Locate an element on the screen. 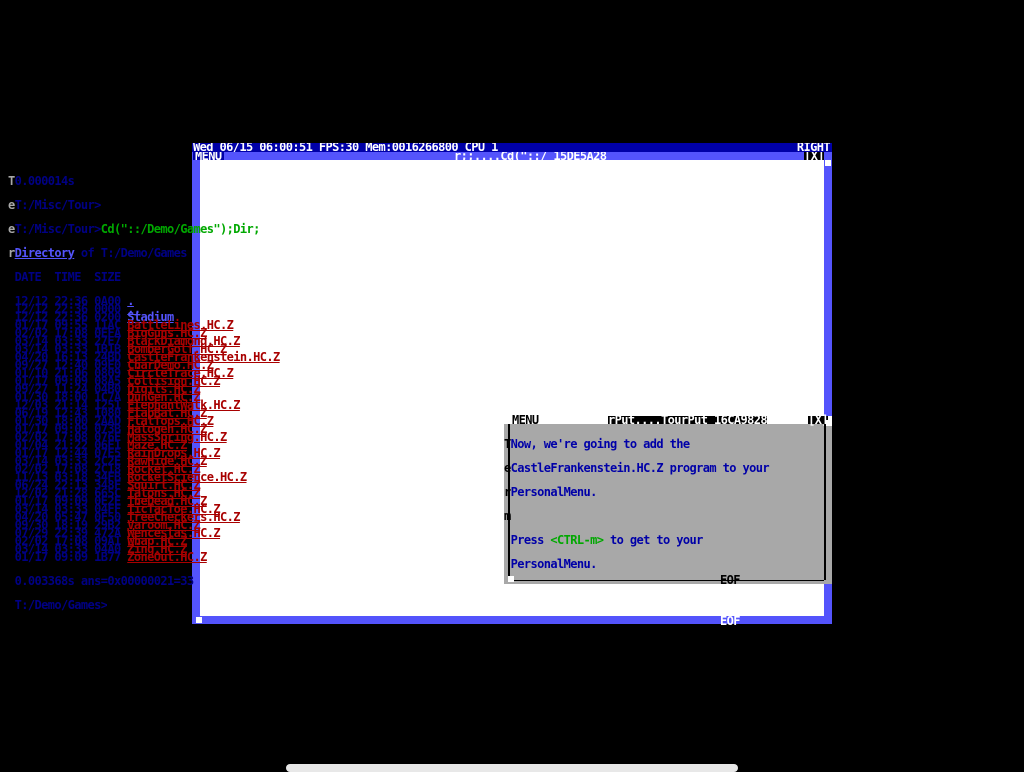 Image resolution: width=1024 pixels, height=772 pixels. file-link: ZoneOut.HC.Z is located at coordinates (167, 557).